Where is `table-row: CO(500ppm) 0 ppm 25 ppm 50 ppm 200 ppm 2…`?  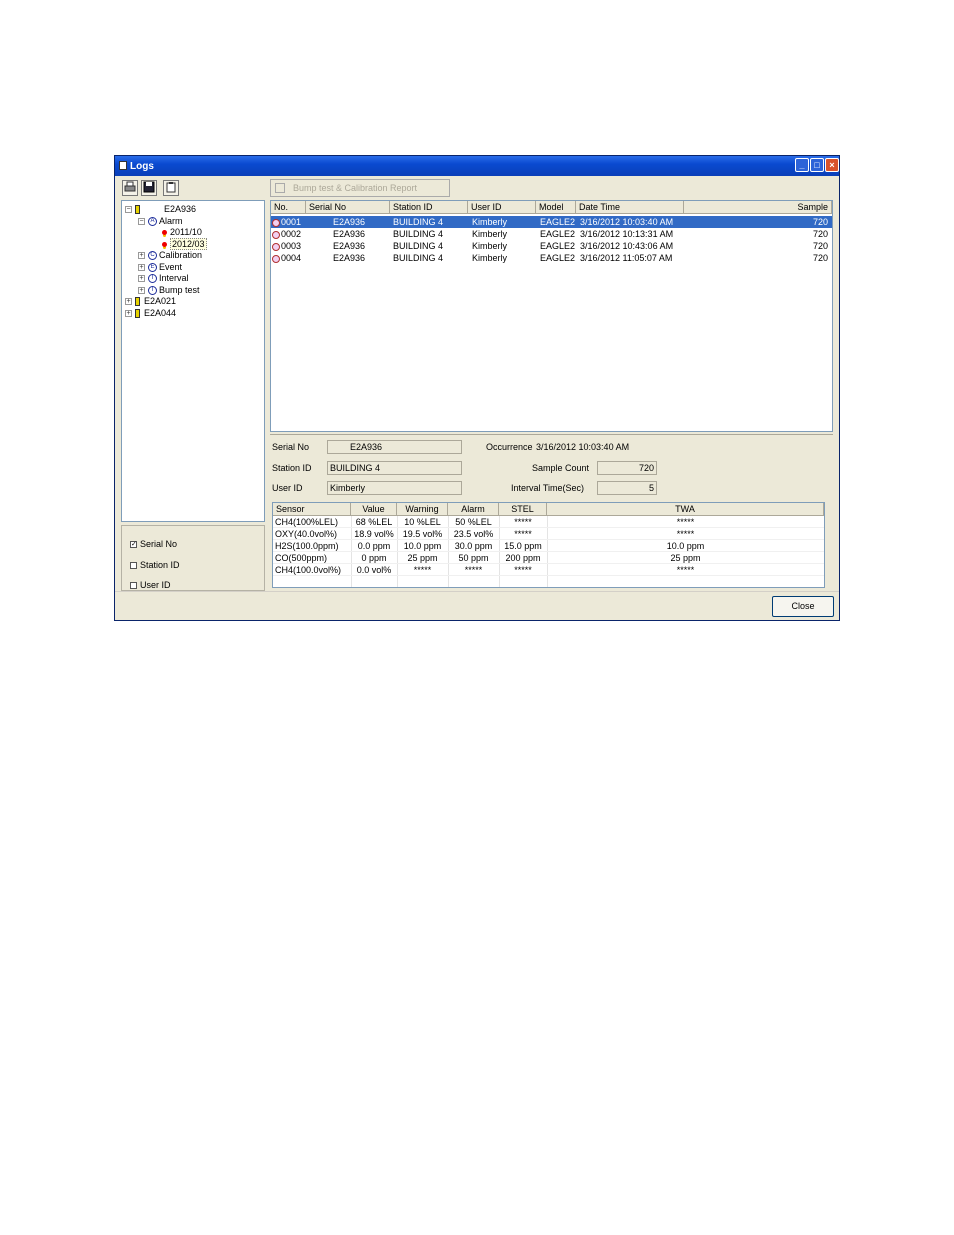
table-row: CO(500ppm) 0 ppm 25 ppm 50 ppm 200 ppm 2… is located at coordinates (548, 558).